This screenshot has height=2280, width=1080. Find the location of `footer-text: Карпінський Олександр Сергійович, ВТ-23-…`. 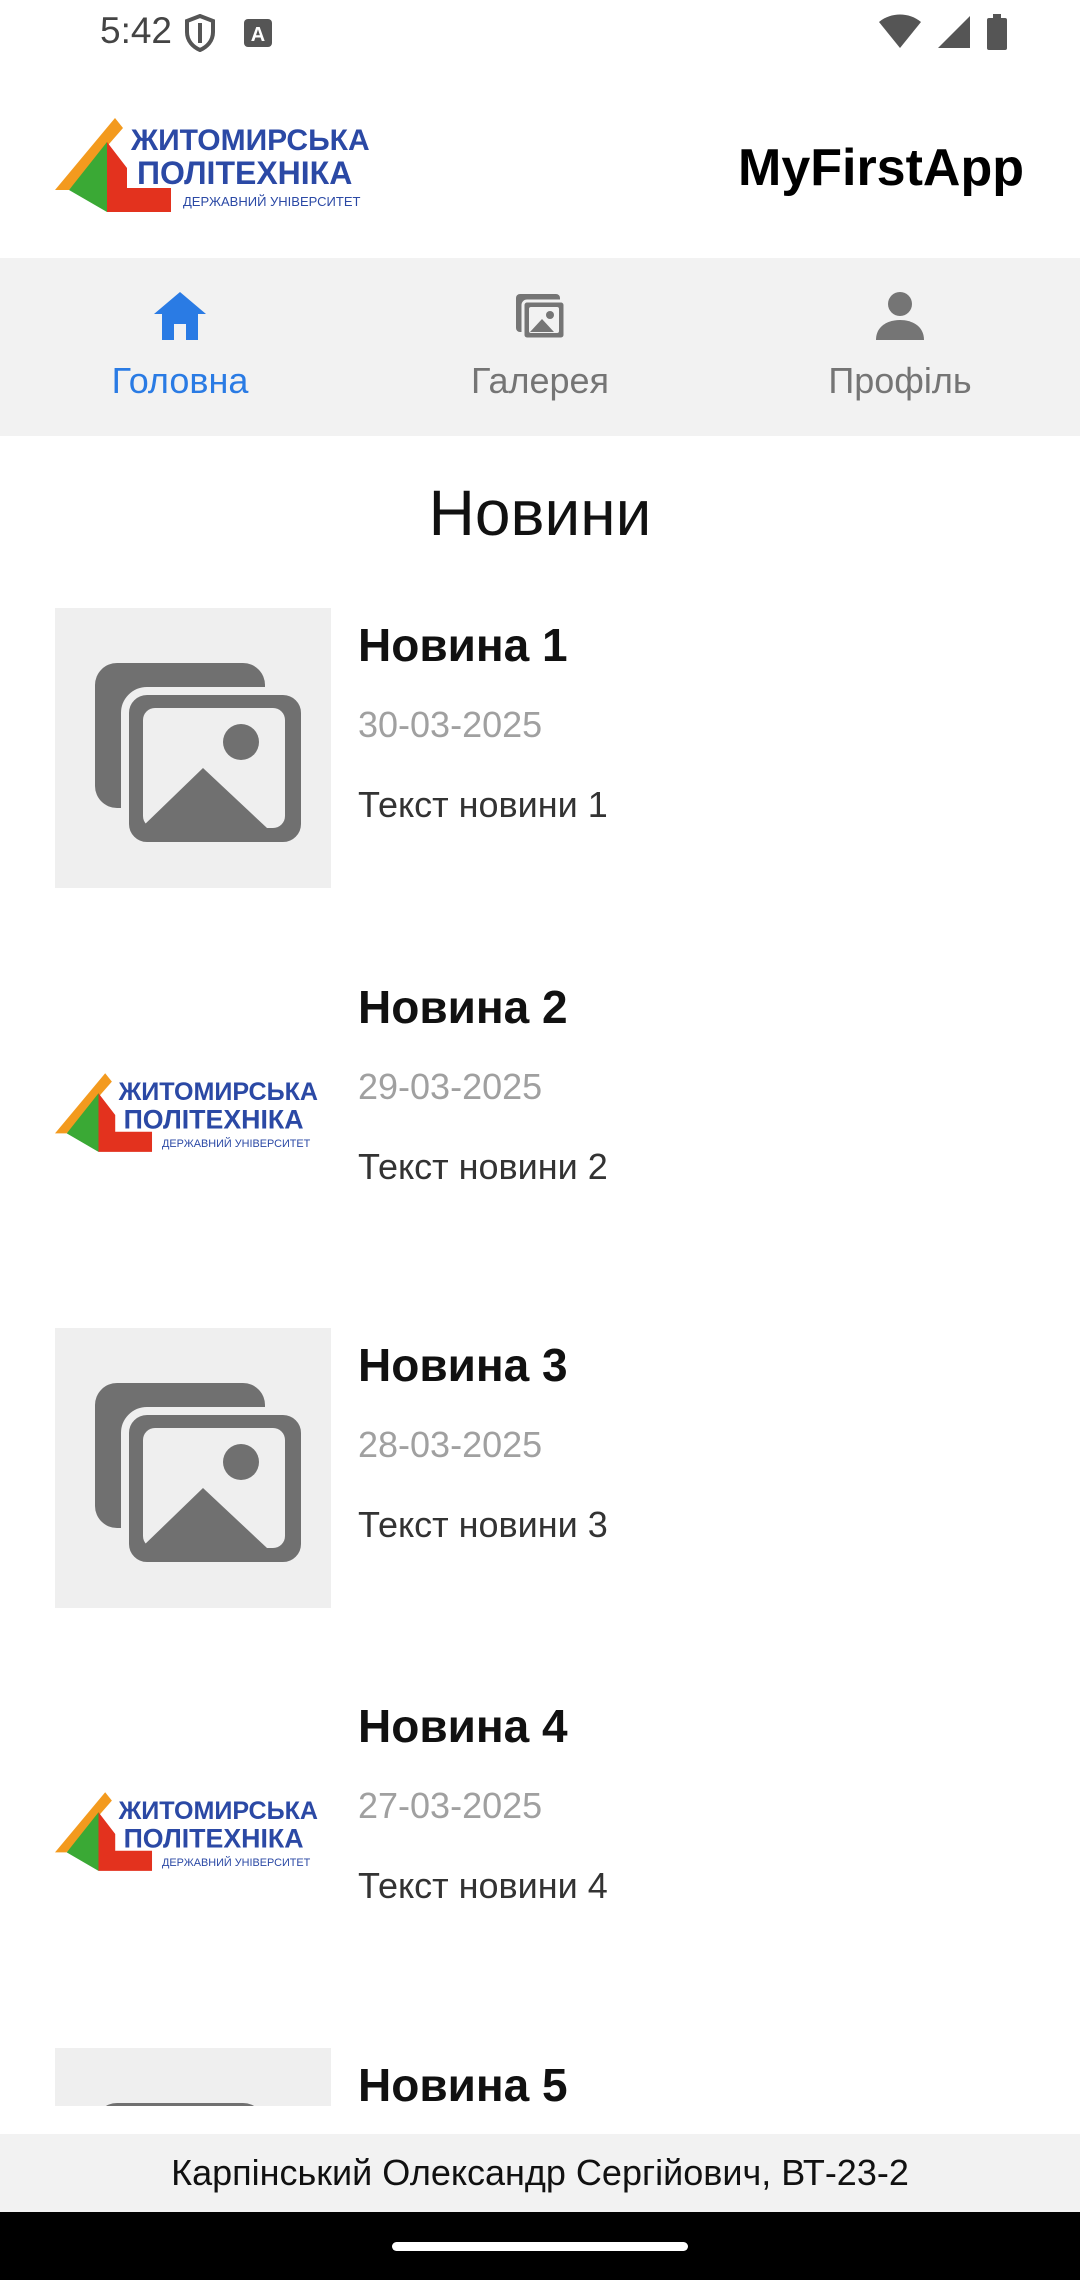

footer-text: Карпінський Олександр Сергійович, ВТ-23-… is located at coordinates (540, 2172).